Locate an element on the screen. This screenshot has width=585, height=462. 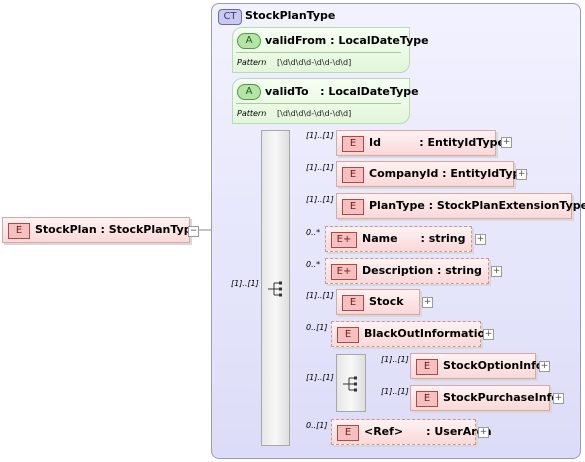
element-plantype: E PlanType : StockPlanExtensionType is located at coordinates (460, 206).